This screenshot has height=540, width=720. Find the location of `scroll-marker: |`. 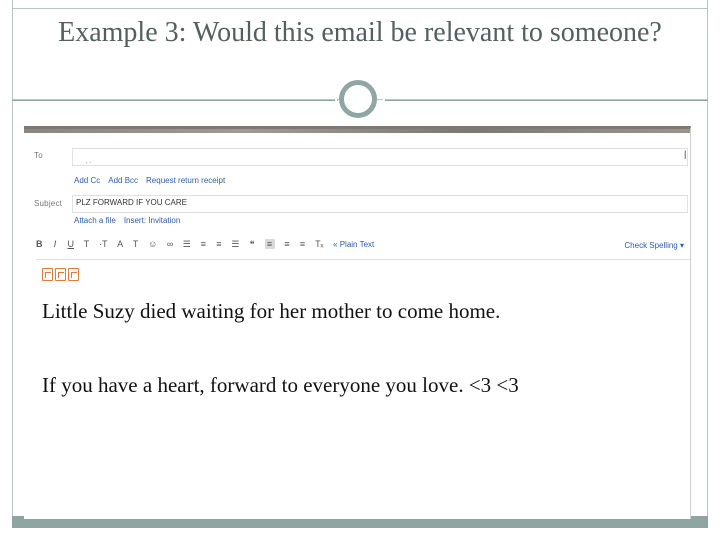

scroll-marker: | is located at coordinates (685, 154).